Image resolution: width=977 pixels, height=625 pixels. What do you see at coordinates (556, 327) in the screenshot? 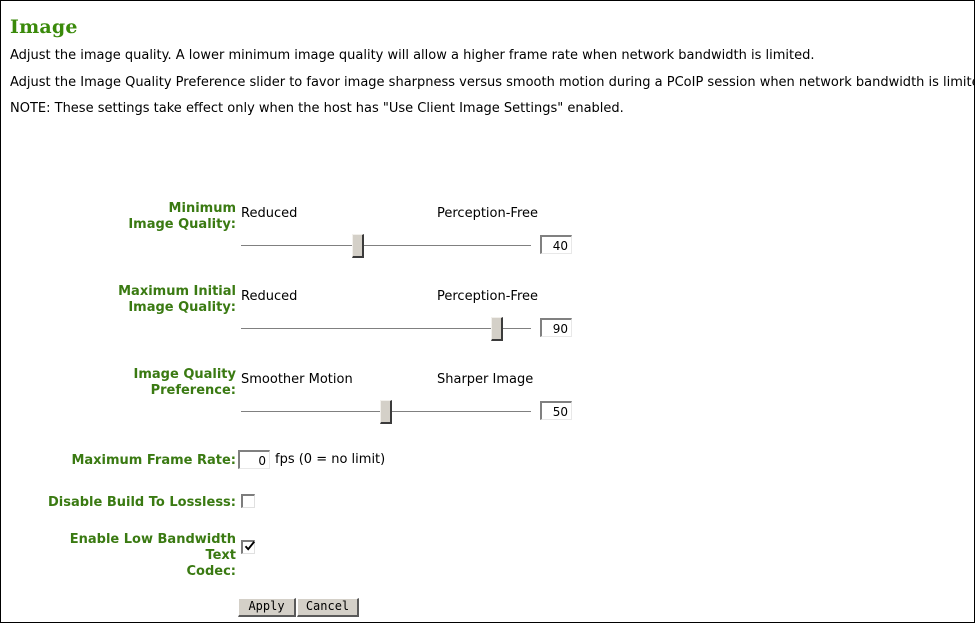
I see `maximum-initial-image-quality-value: 90` at bounding box center [556, 327].